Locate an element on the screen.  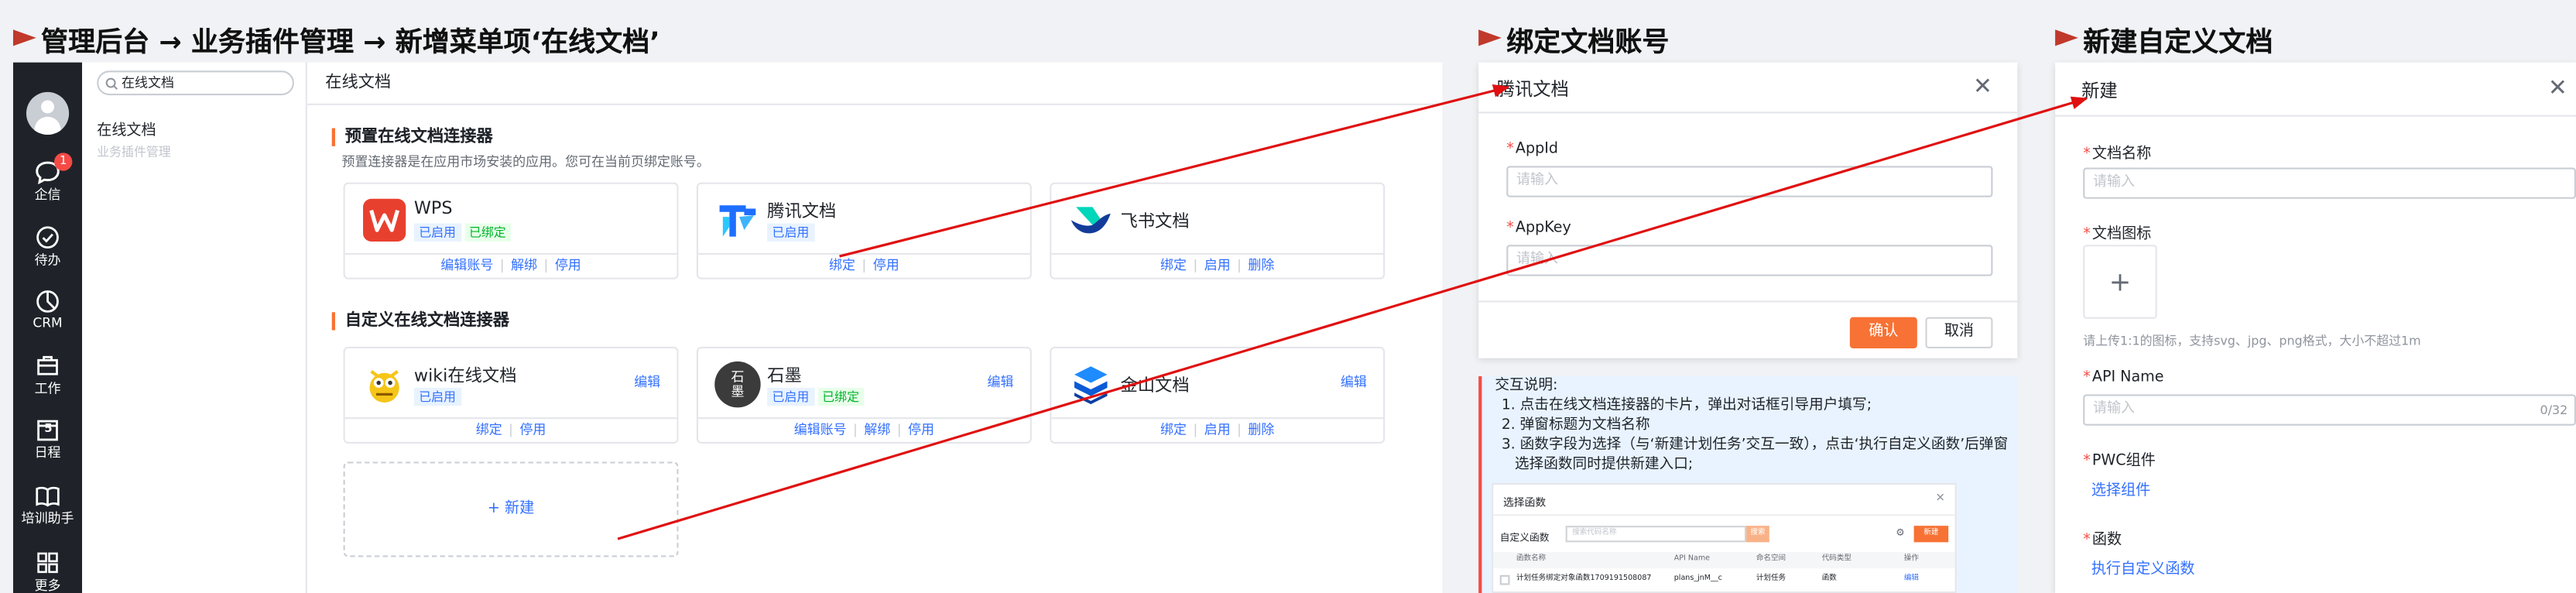
flag-icon is located at coordinates (2066, 37).